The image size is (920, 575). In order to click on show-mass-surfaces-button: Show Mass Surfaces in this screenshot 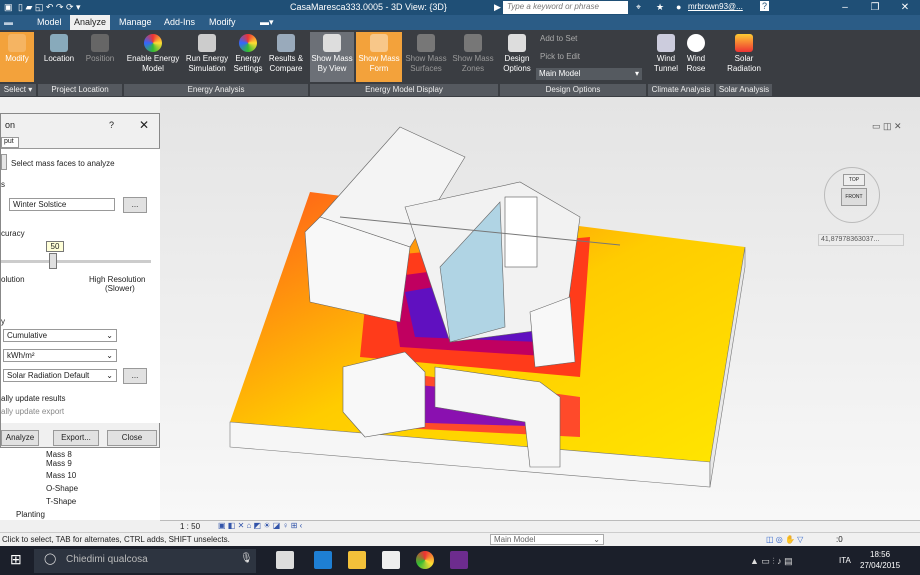, I will do `click(426, 57)`.